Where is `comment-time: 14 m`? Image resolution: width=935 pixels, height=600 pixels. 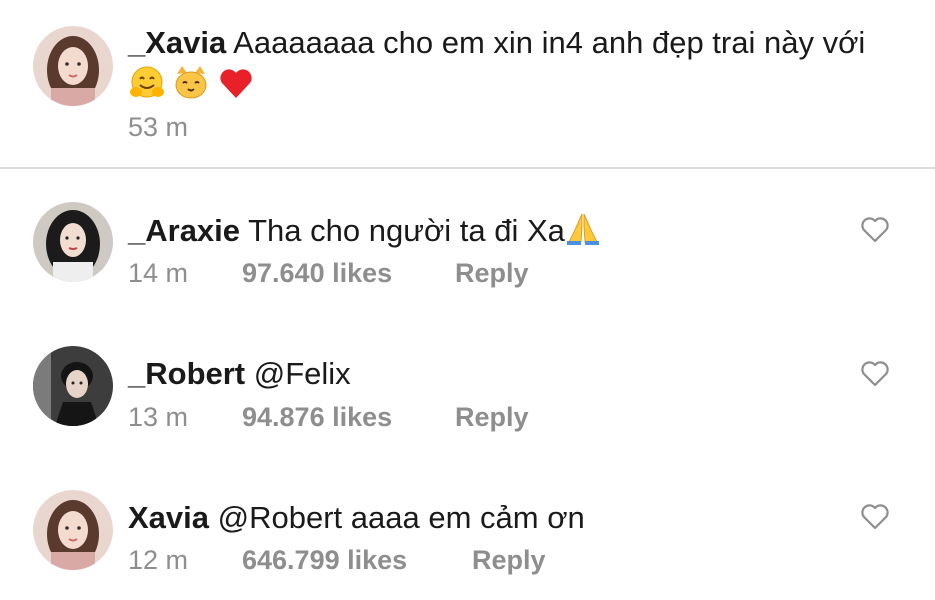
comment-time: 14 m is located at coordinates (158, 273).